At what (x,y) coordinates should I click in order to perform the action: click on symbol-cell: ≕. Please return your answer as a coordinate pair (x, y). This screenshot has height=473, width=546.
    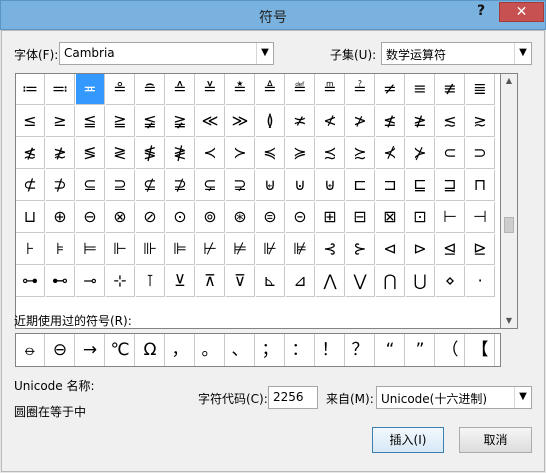
    Looking at the image, I should click on (60, 89).